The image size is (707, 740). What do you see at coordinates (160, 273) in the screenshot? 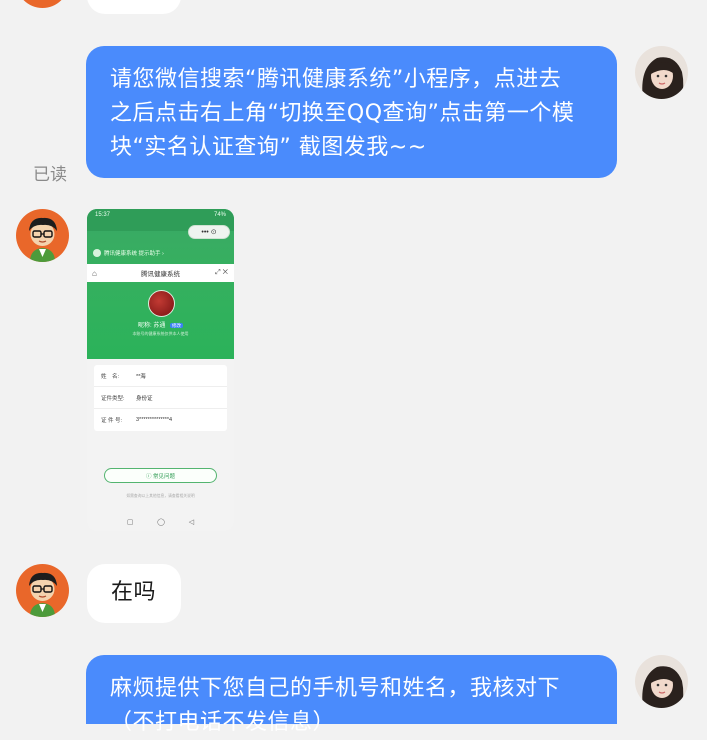
I see `screenshot-titlebar: ⌂ 腾讯健康系统 ⤢ ✕` at bounding box center [160, 273].